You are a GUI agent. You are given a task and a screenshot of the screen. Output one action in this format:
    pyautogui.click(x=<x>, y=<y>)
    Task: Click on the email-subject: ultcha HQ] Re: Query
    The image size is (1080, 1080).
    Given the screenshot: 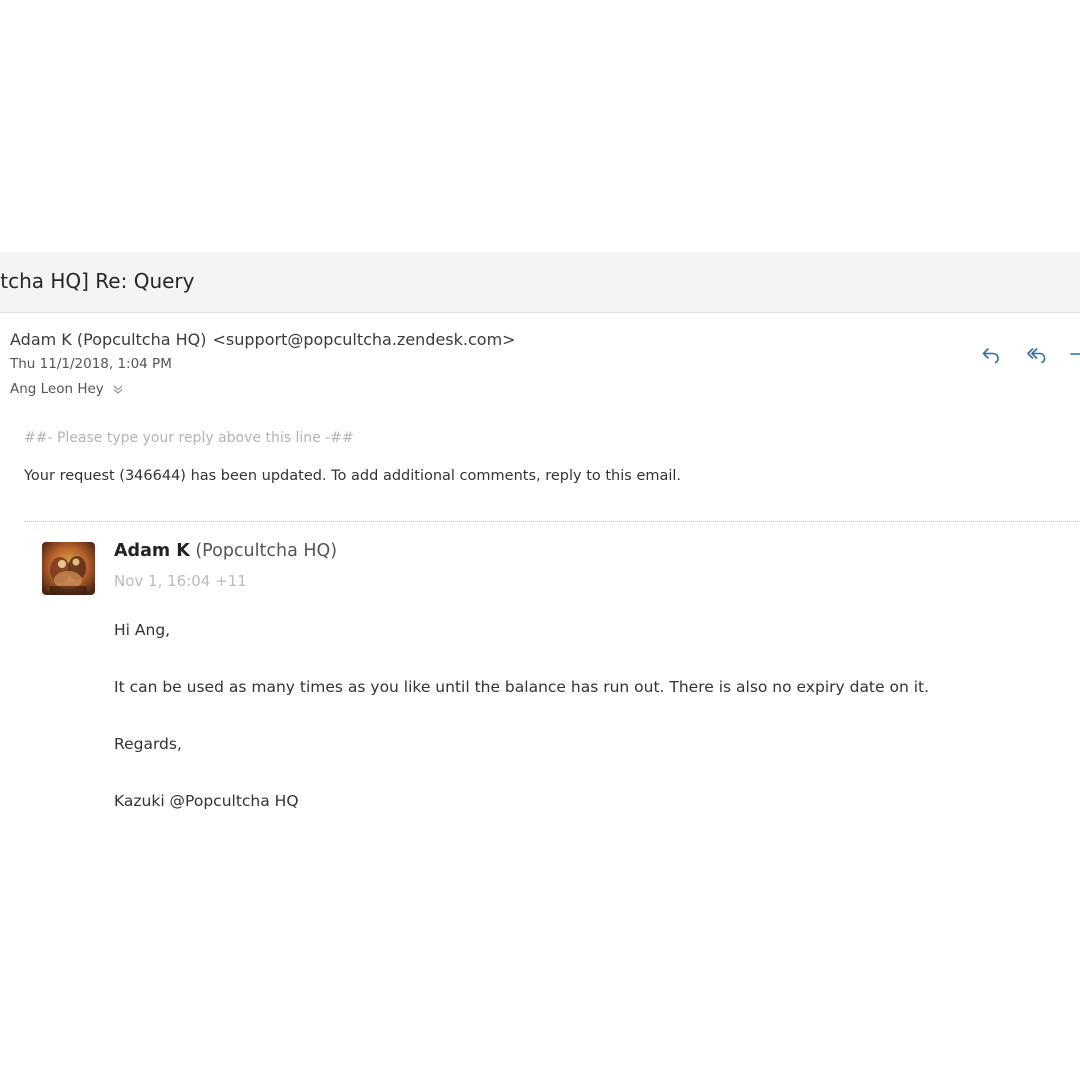 What is the action you would take?
    pyautogui.click(x=97, y=281)
    